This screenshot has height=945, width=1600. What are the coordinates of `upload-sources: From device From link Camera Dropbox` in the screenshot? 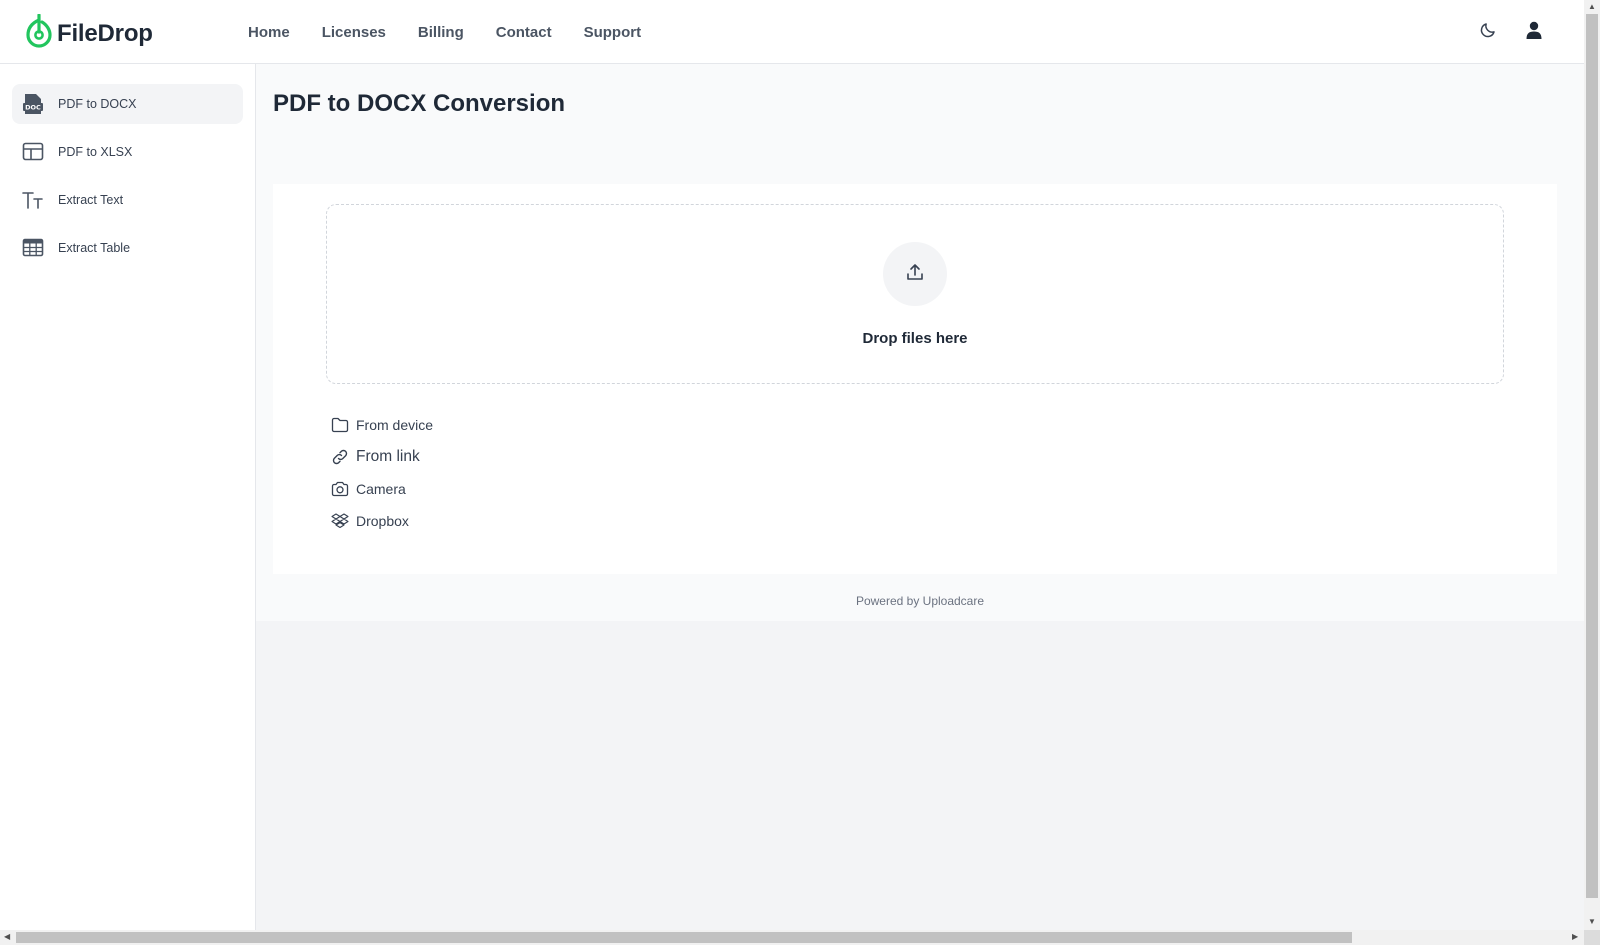 It's located at (382, 473).